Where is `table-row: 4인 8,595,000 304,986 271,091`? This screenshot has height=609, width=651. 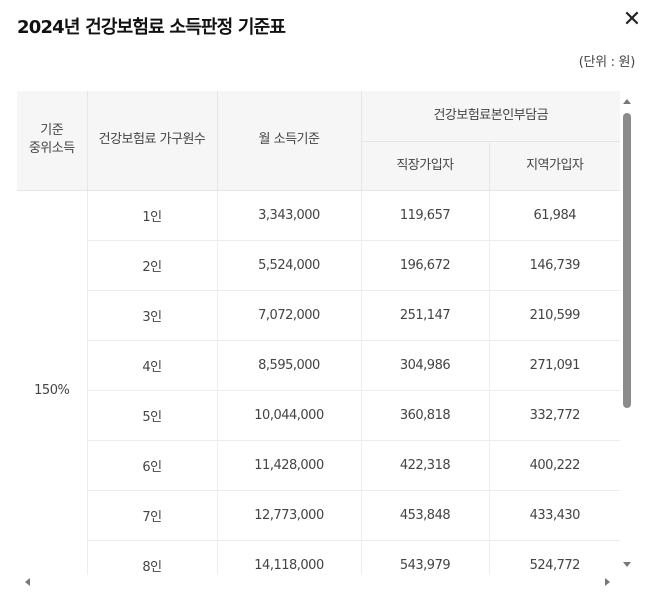
table-row: 4인 8,595,000 304,986 271,091 is located at coordinates (318, 365).